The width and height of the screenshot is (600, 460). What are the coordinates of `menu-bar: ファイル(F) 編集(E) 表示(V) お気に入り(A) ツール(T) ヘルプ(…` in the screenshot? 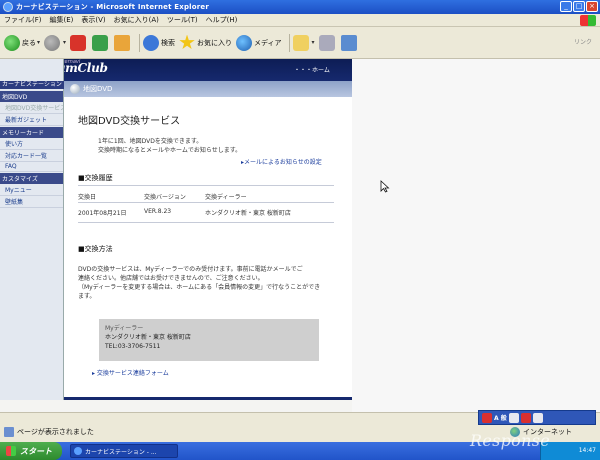 It's located at (300, 20).